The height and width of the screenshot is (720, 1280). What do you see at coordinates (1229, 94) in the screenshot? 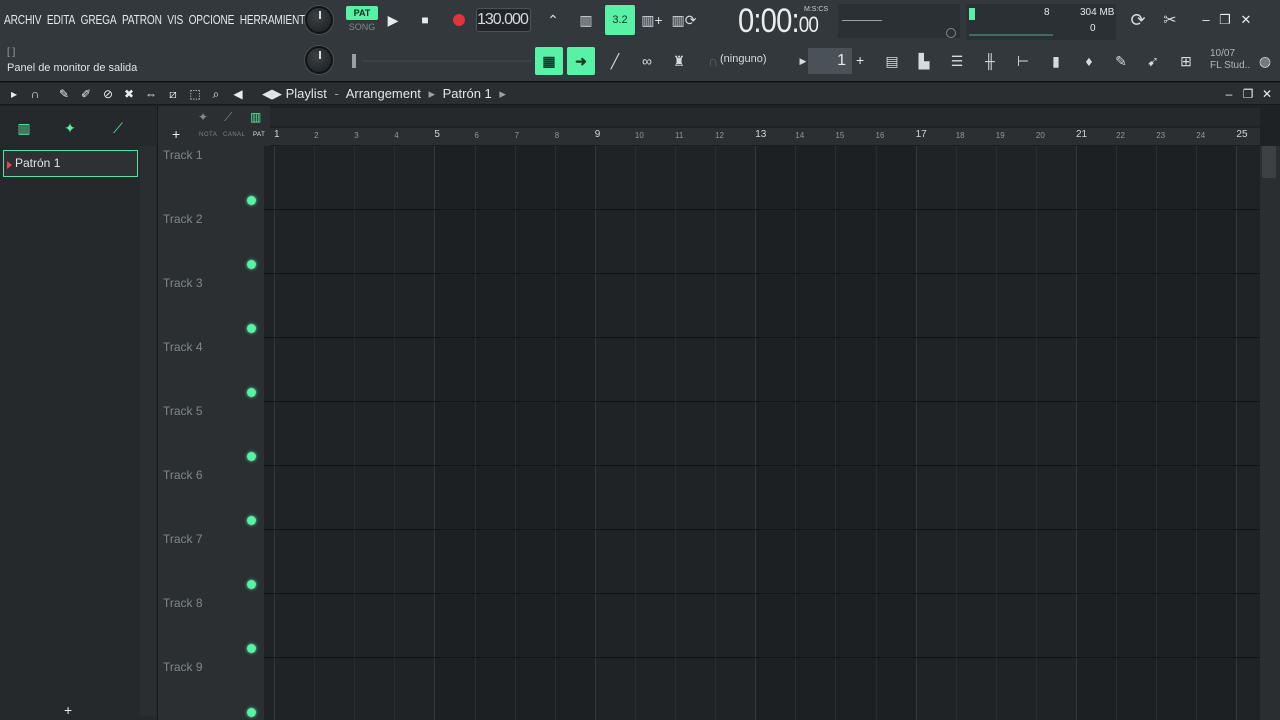
I see `playlist-minimize-icon: –` at bounding box center [1229, 94].